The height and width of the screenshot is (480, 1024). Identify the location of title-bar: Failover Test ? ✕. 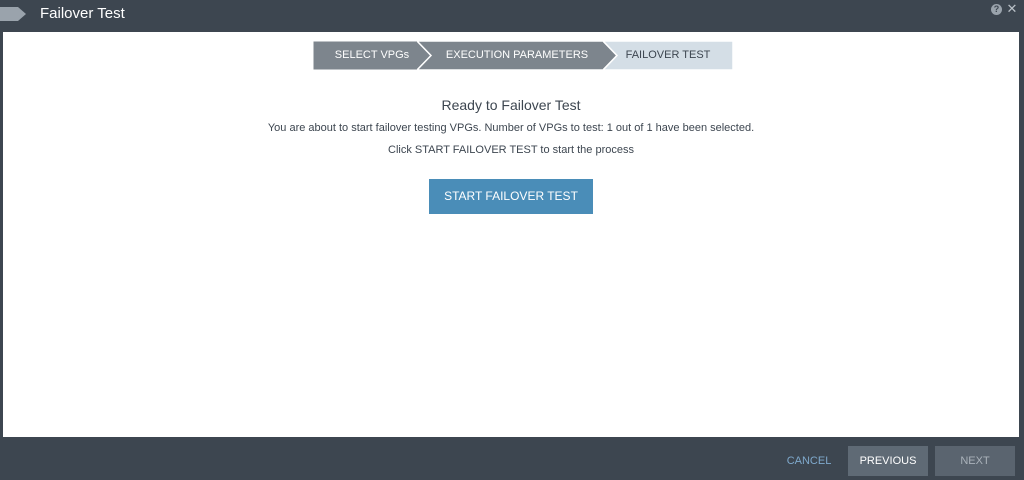
(512, 16).